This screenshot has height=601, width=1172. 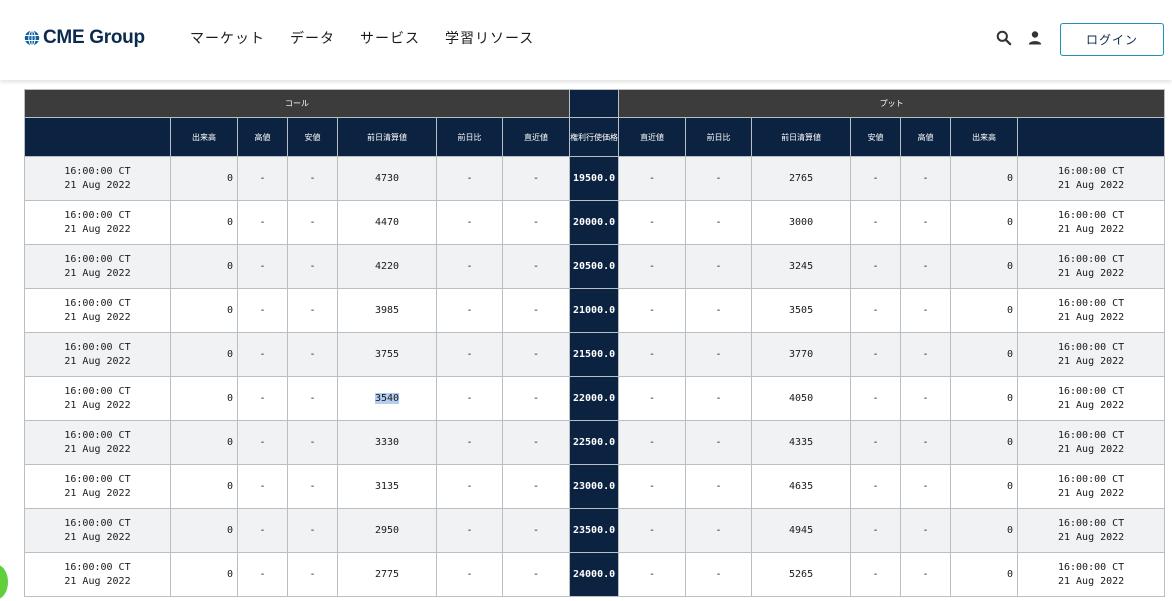 What do you see at coordinates (1091, 222) in the screenshot?
I see `cell-put-updated: 16:00:00 CT 21 Aug 2022` at bounding box center [1091, 222].